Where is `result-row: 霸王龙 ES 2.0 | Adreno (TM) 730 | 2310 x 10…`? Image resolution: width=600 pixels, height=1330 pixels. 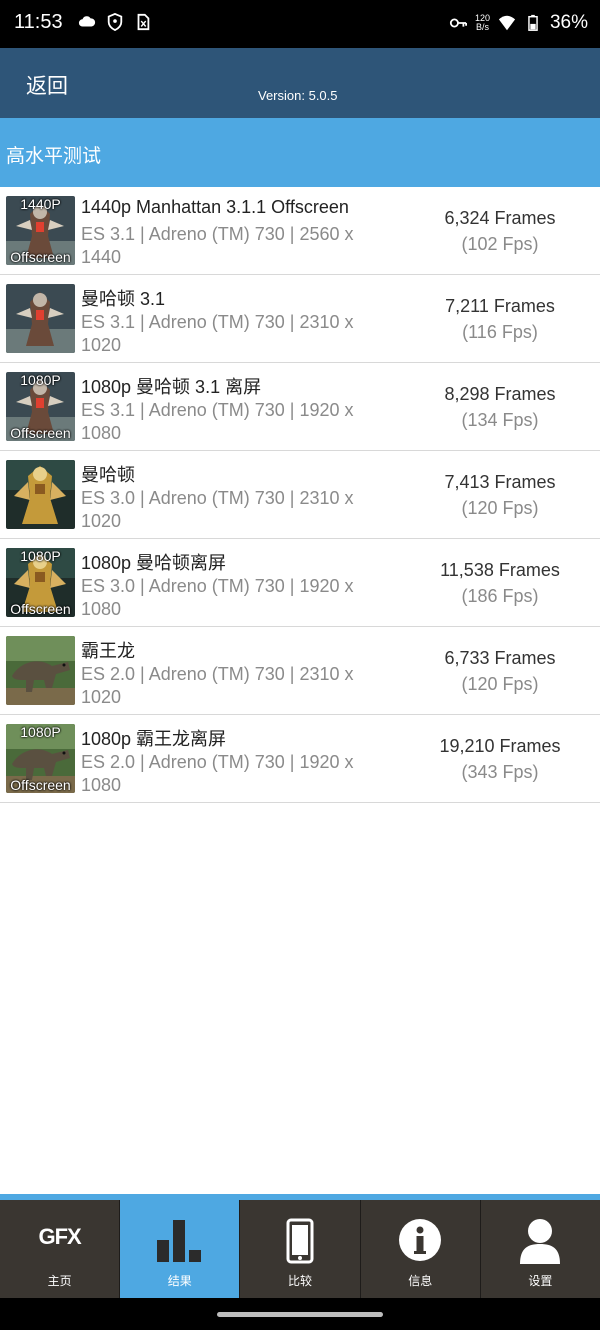
result-row: 霸王龙 ES 2.0 | Adreno (TM) 730 | 2310 x 10… is located at coordinates (300, 671).